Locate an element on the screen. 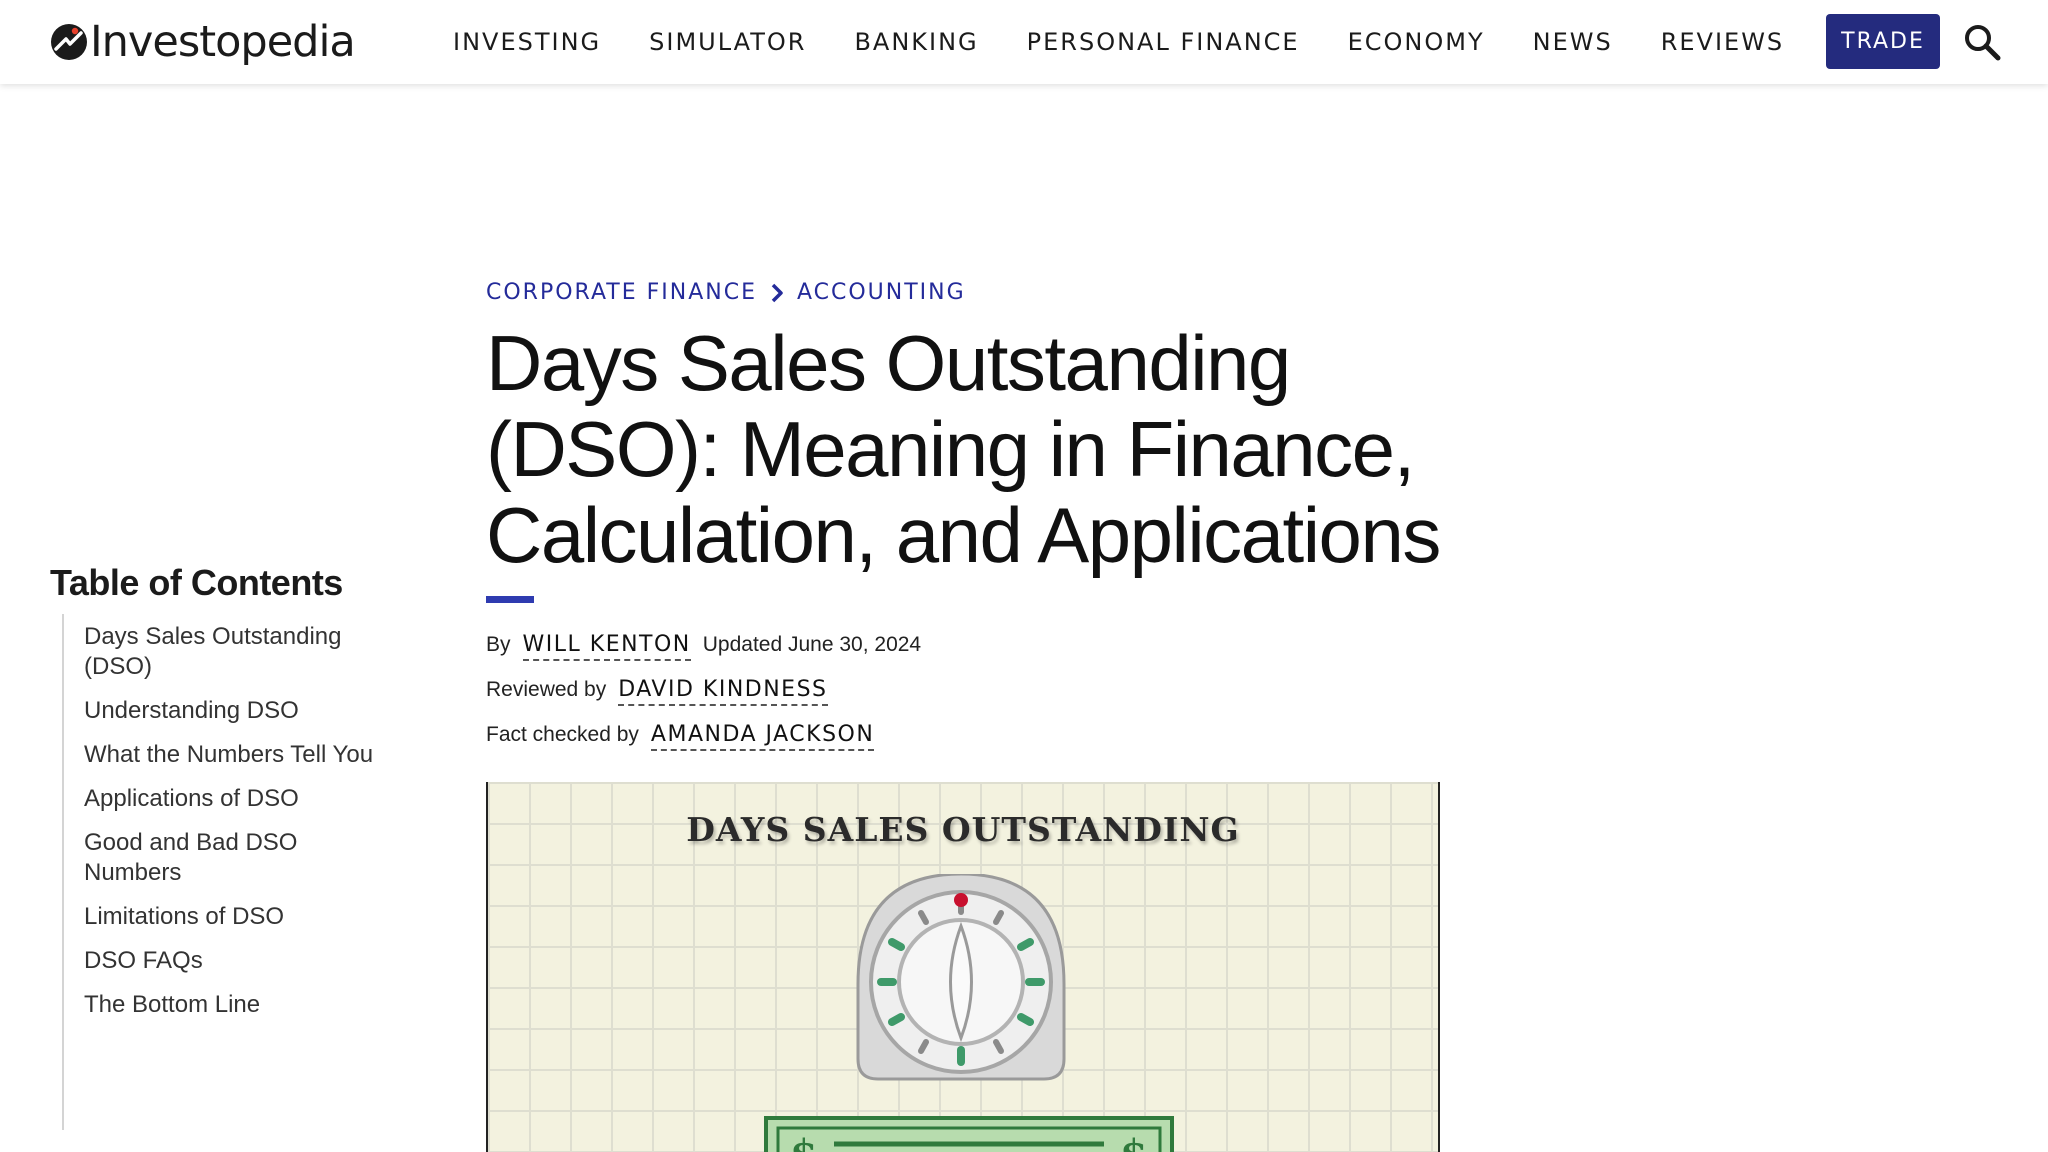 This screenshot has height=1152, width=2048. nav-banking: BANKING is located at coordinates (916, 42).